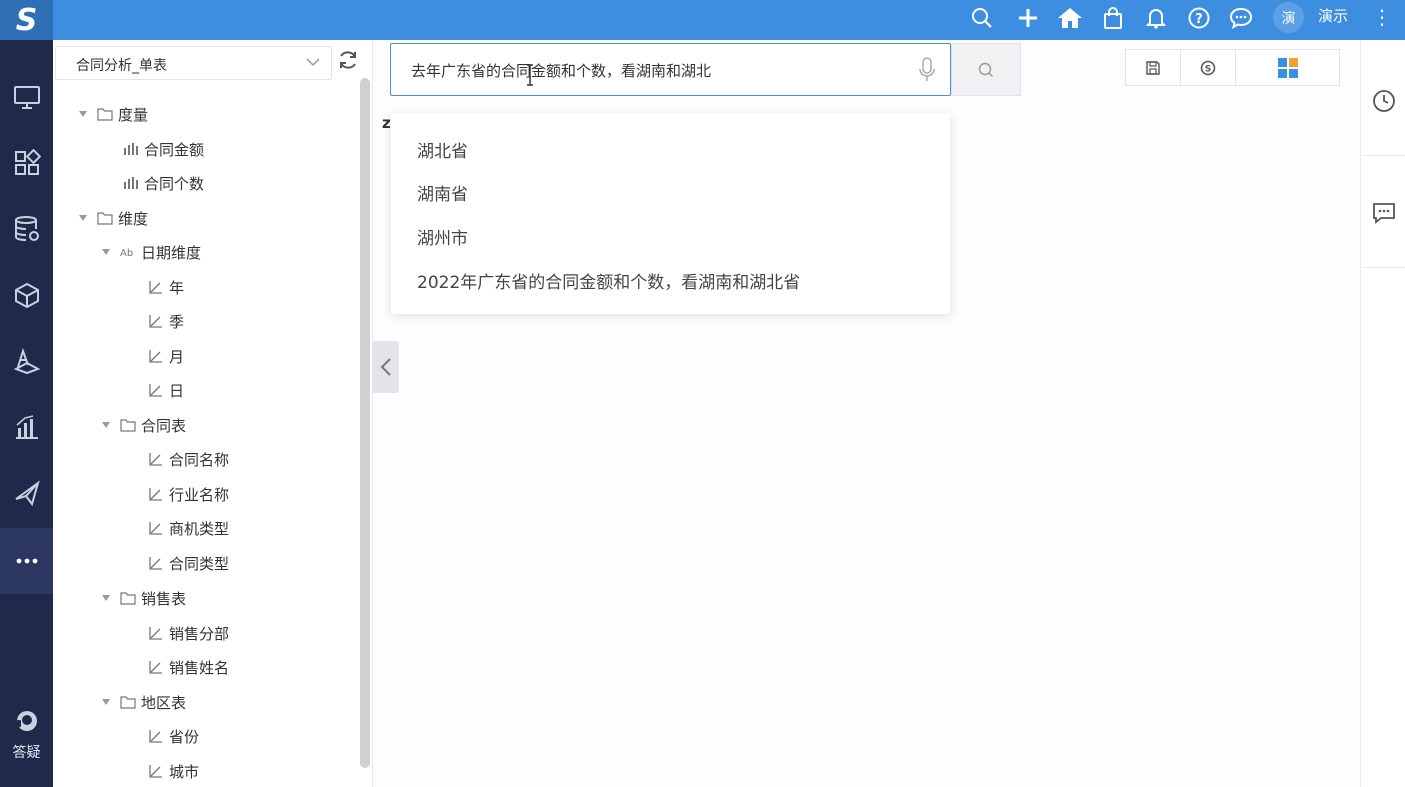 This screenshot has height=787, width=1405. I want to click on tree-label: 度量, so click(133, 114).